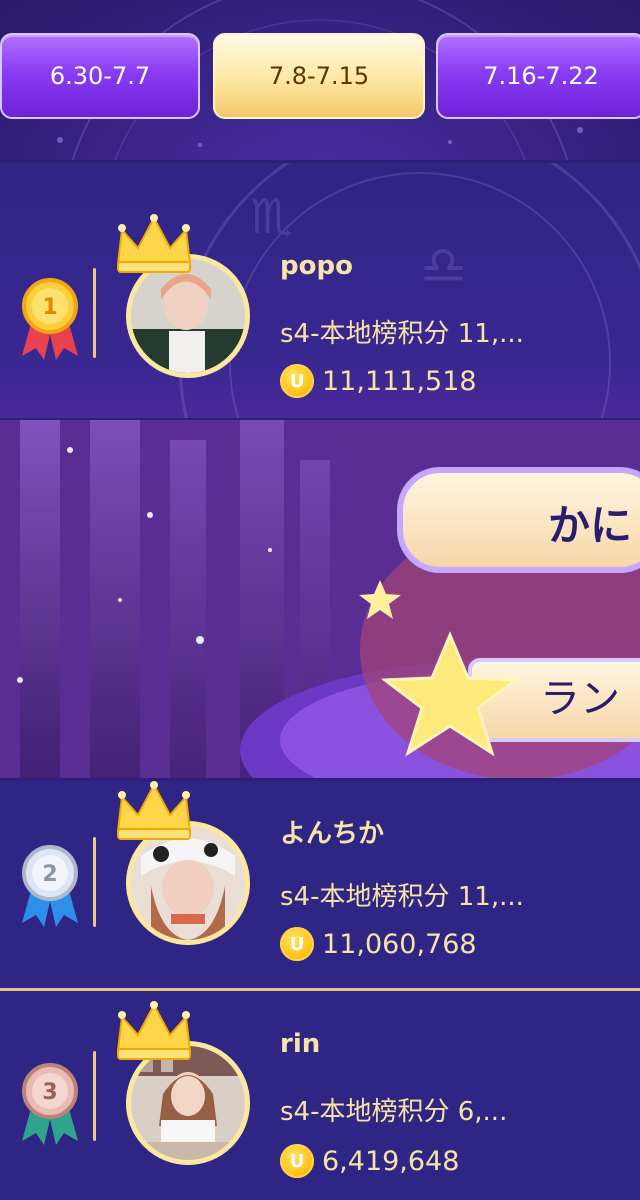 The height and width of the screenshot is (1200, 640). Describe the element at coordinates (580, 699) in the screenshot. I see `svg-text: ラン` at that location.